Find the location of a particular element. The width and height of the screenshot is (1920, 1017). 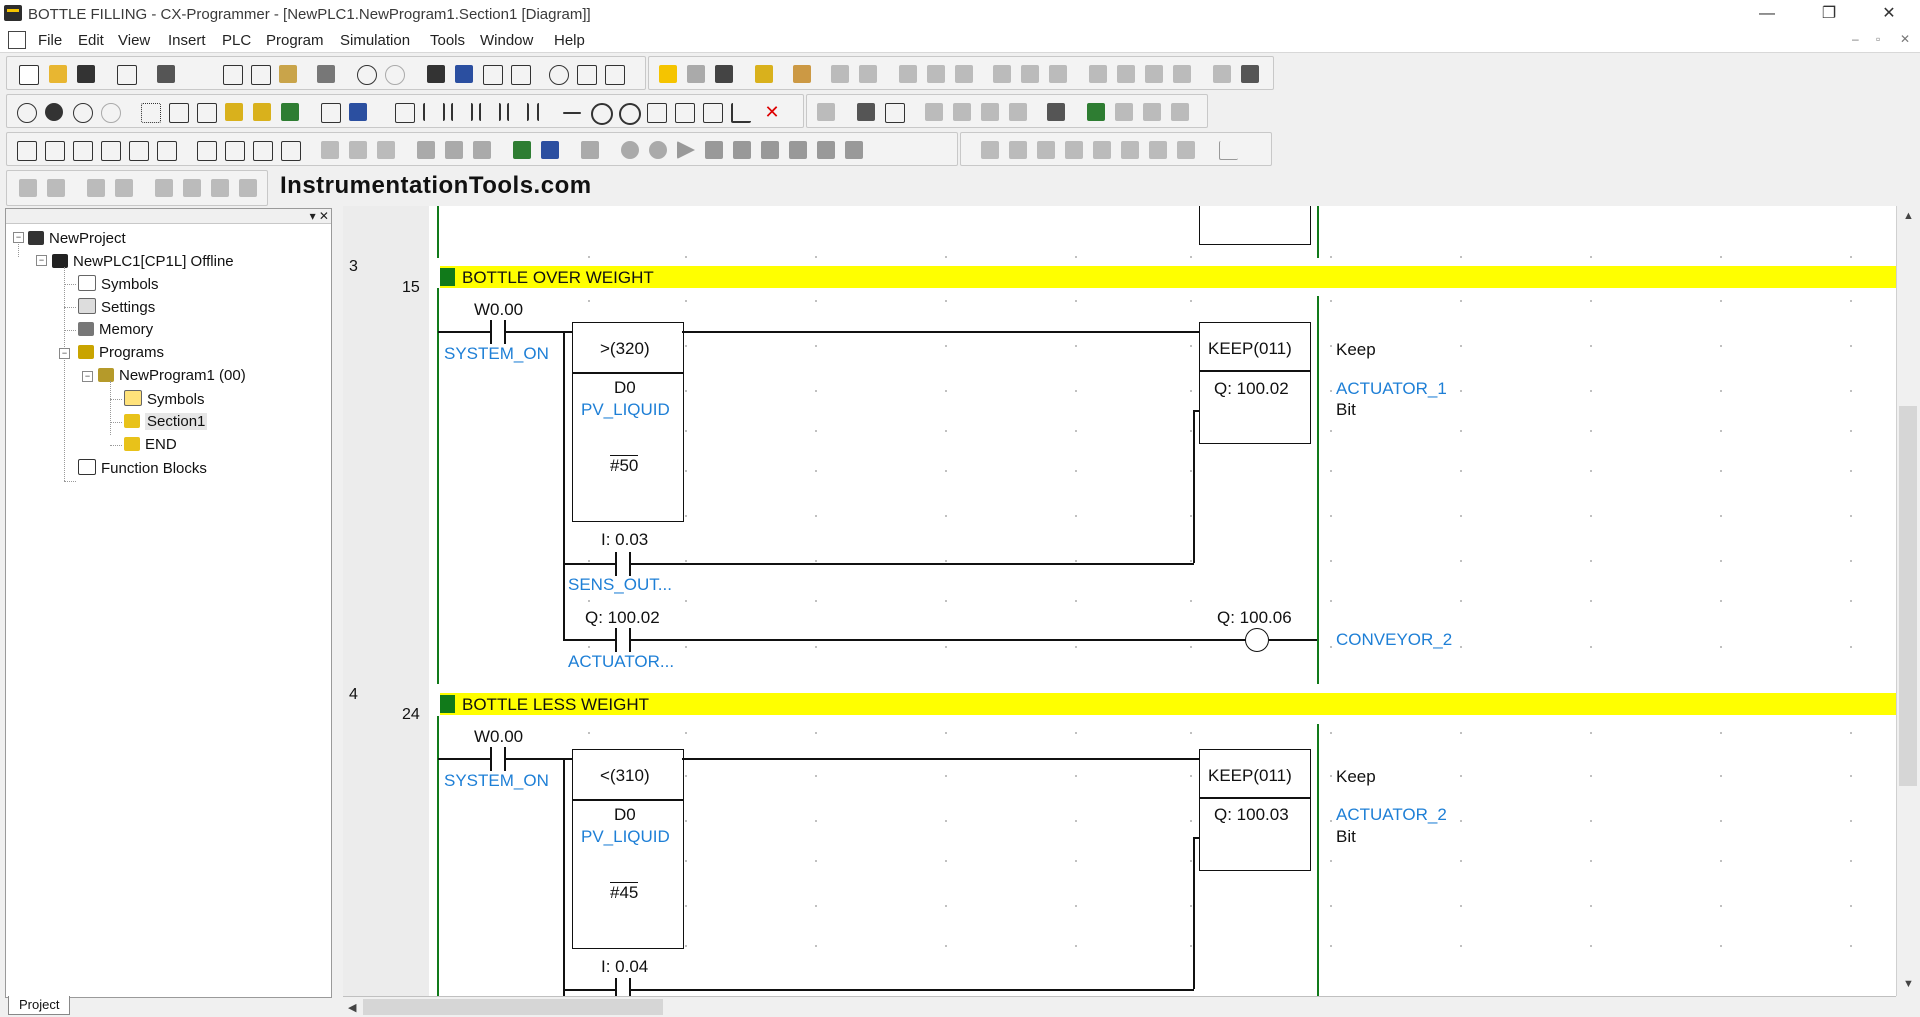

data-trace-icon is located at coordinates (1222, 74).